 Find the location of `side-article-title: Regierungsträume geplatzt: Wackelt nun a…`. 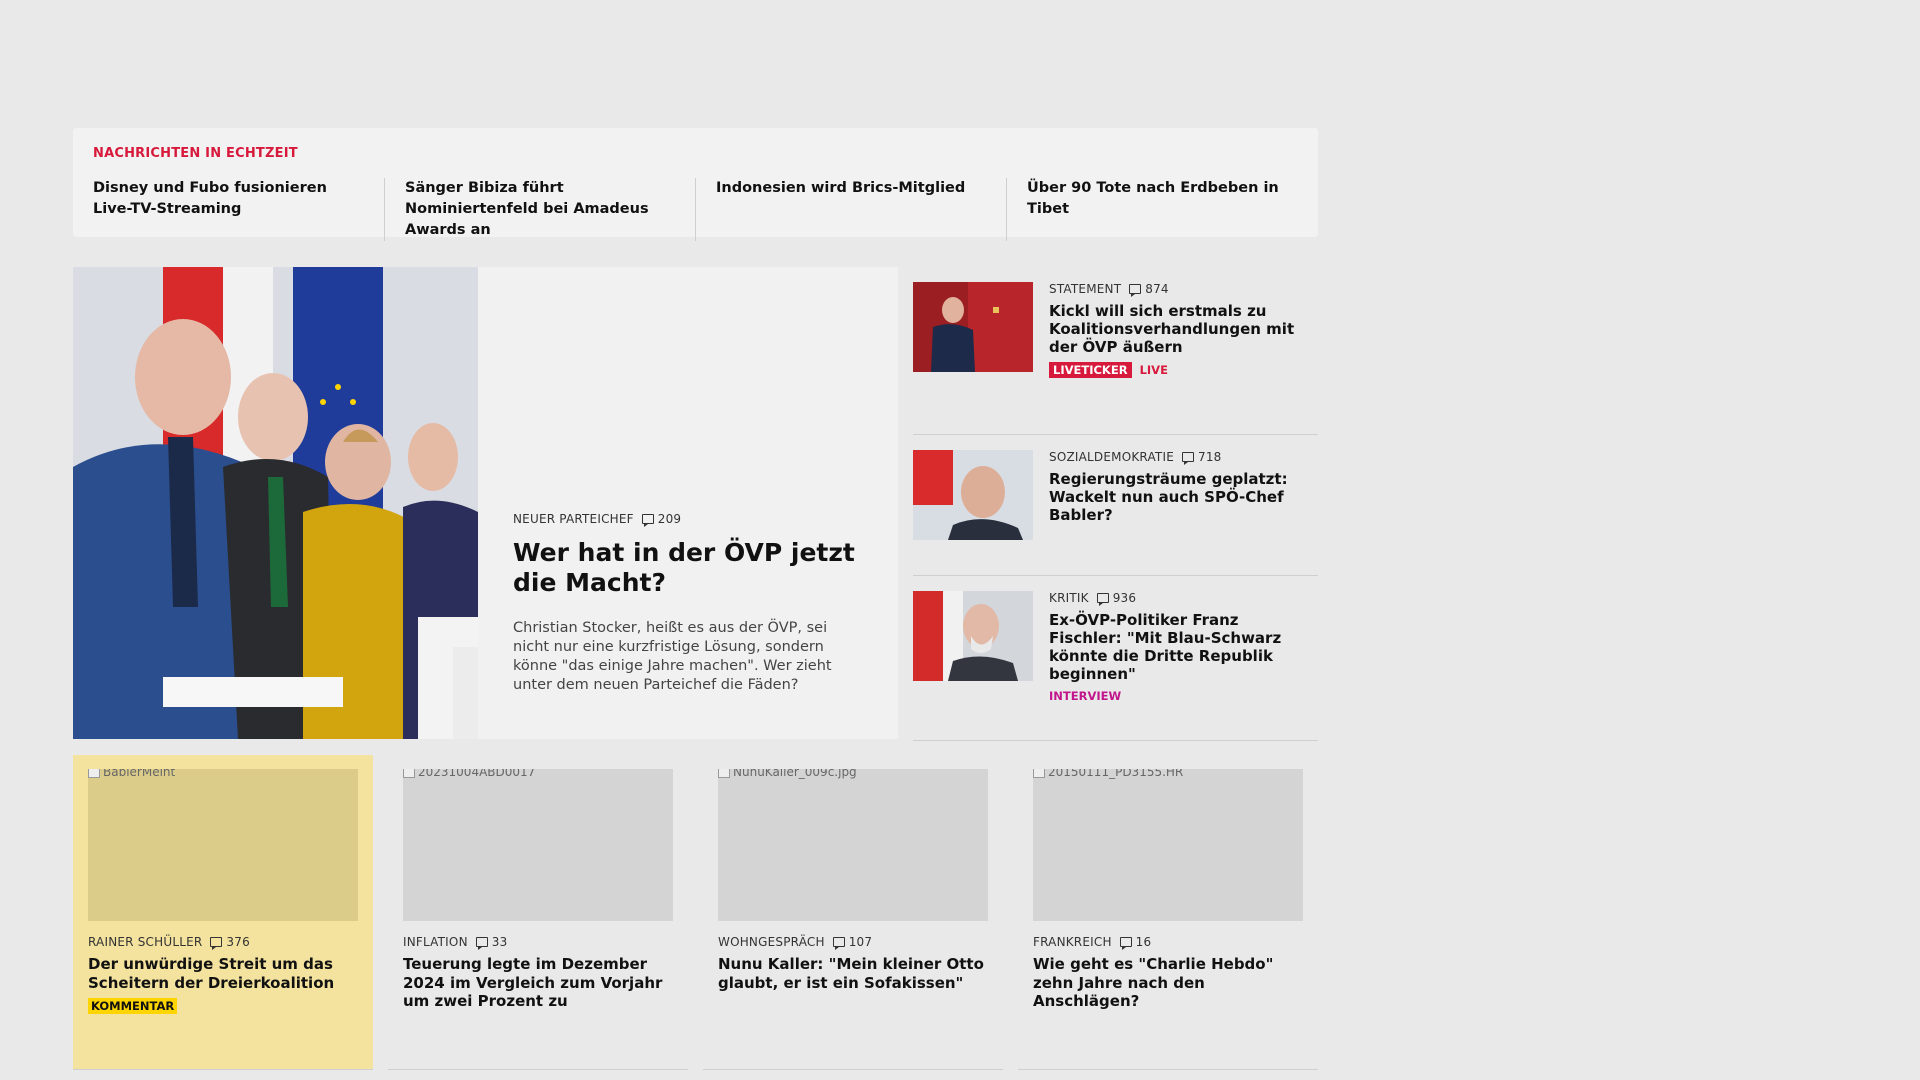

side-article-title: Regierungsträume geplatzt: Wackelt nun a… is located at coordinates (1181, 497).